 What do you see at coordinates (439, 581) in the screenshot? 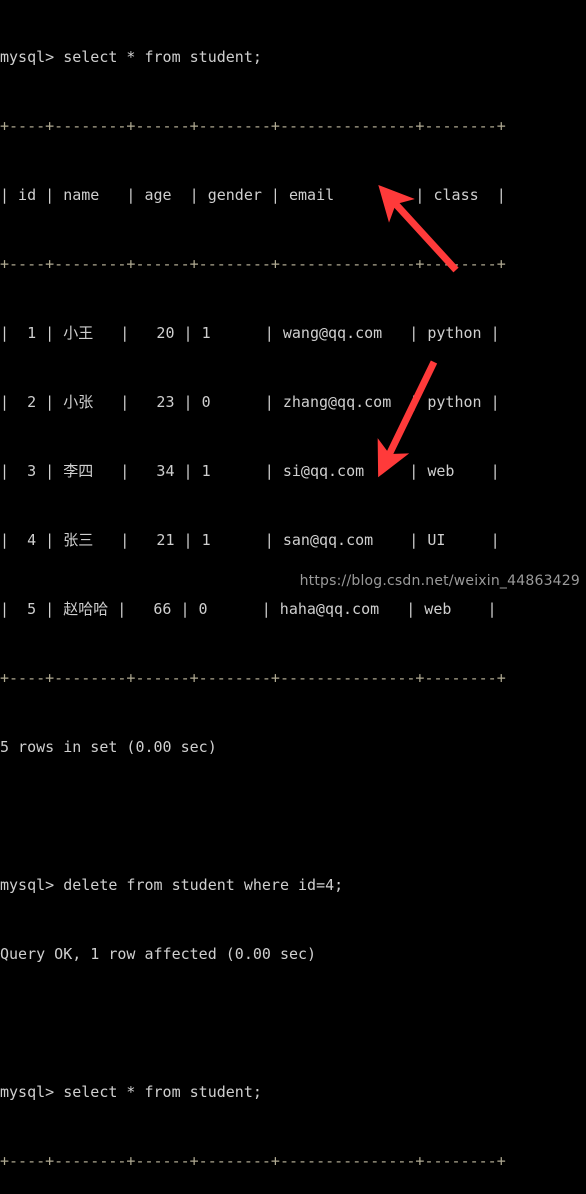
I see `watermark-url: https://blog.csdn.net/weixin_44863429` at bounding box center [439, 581].